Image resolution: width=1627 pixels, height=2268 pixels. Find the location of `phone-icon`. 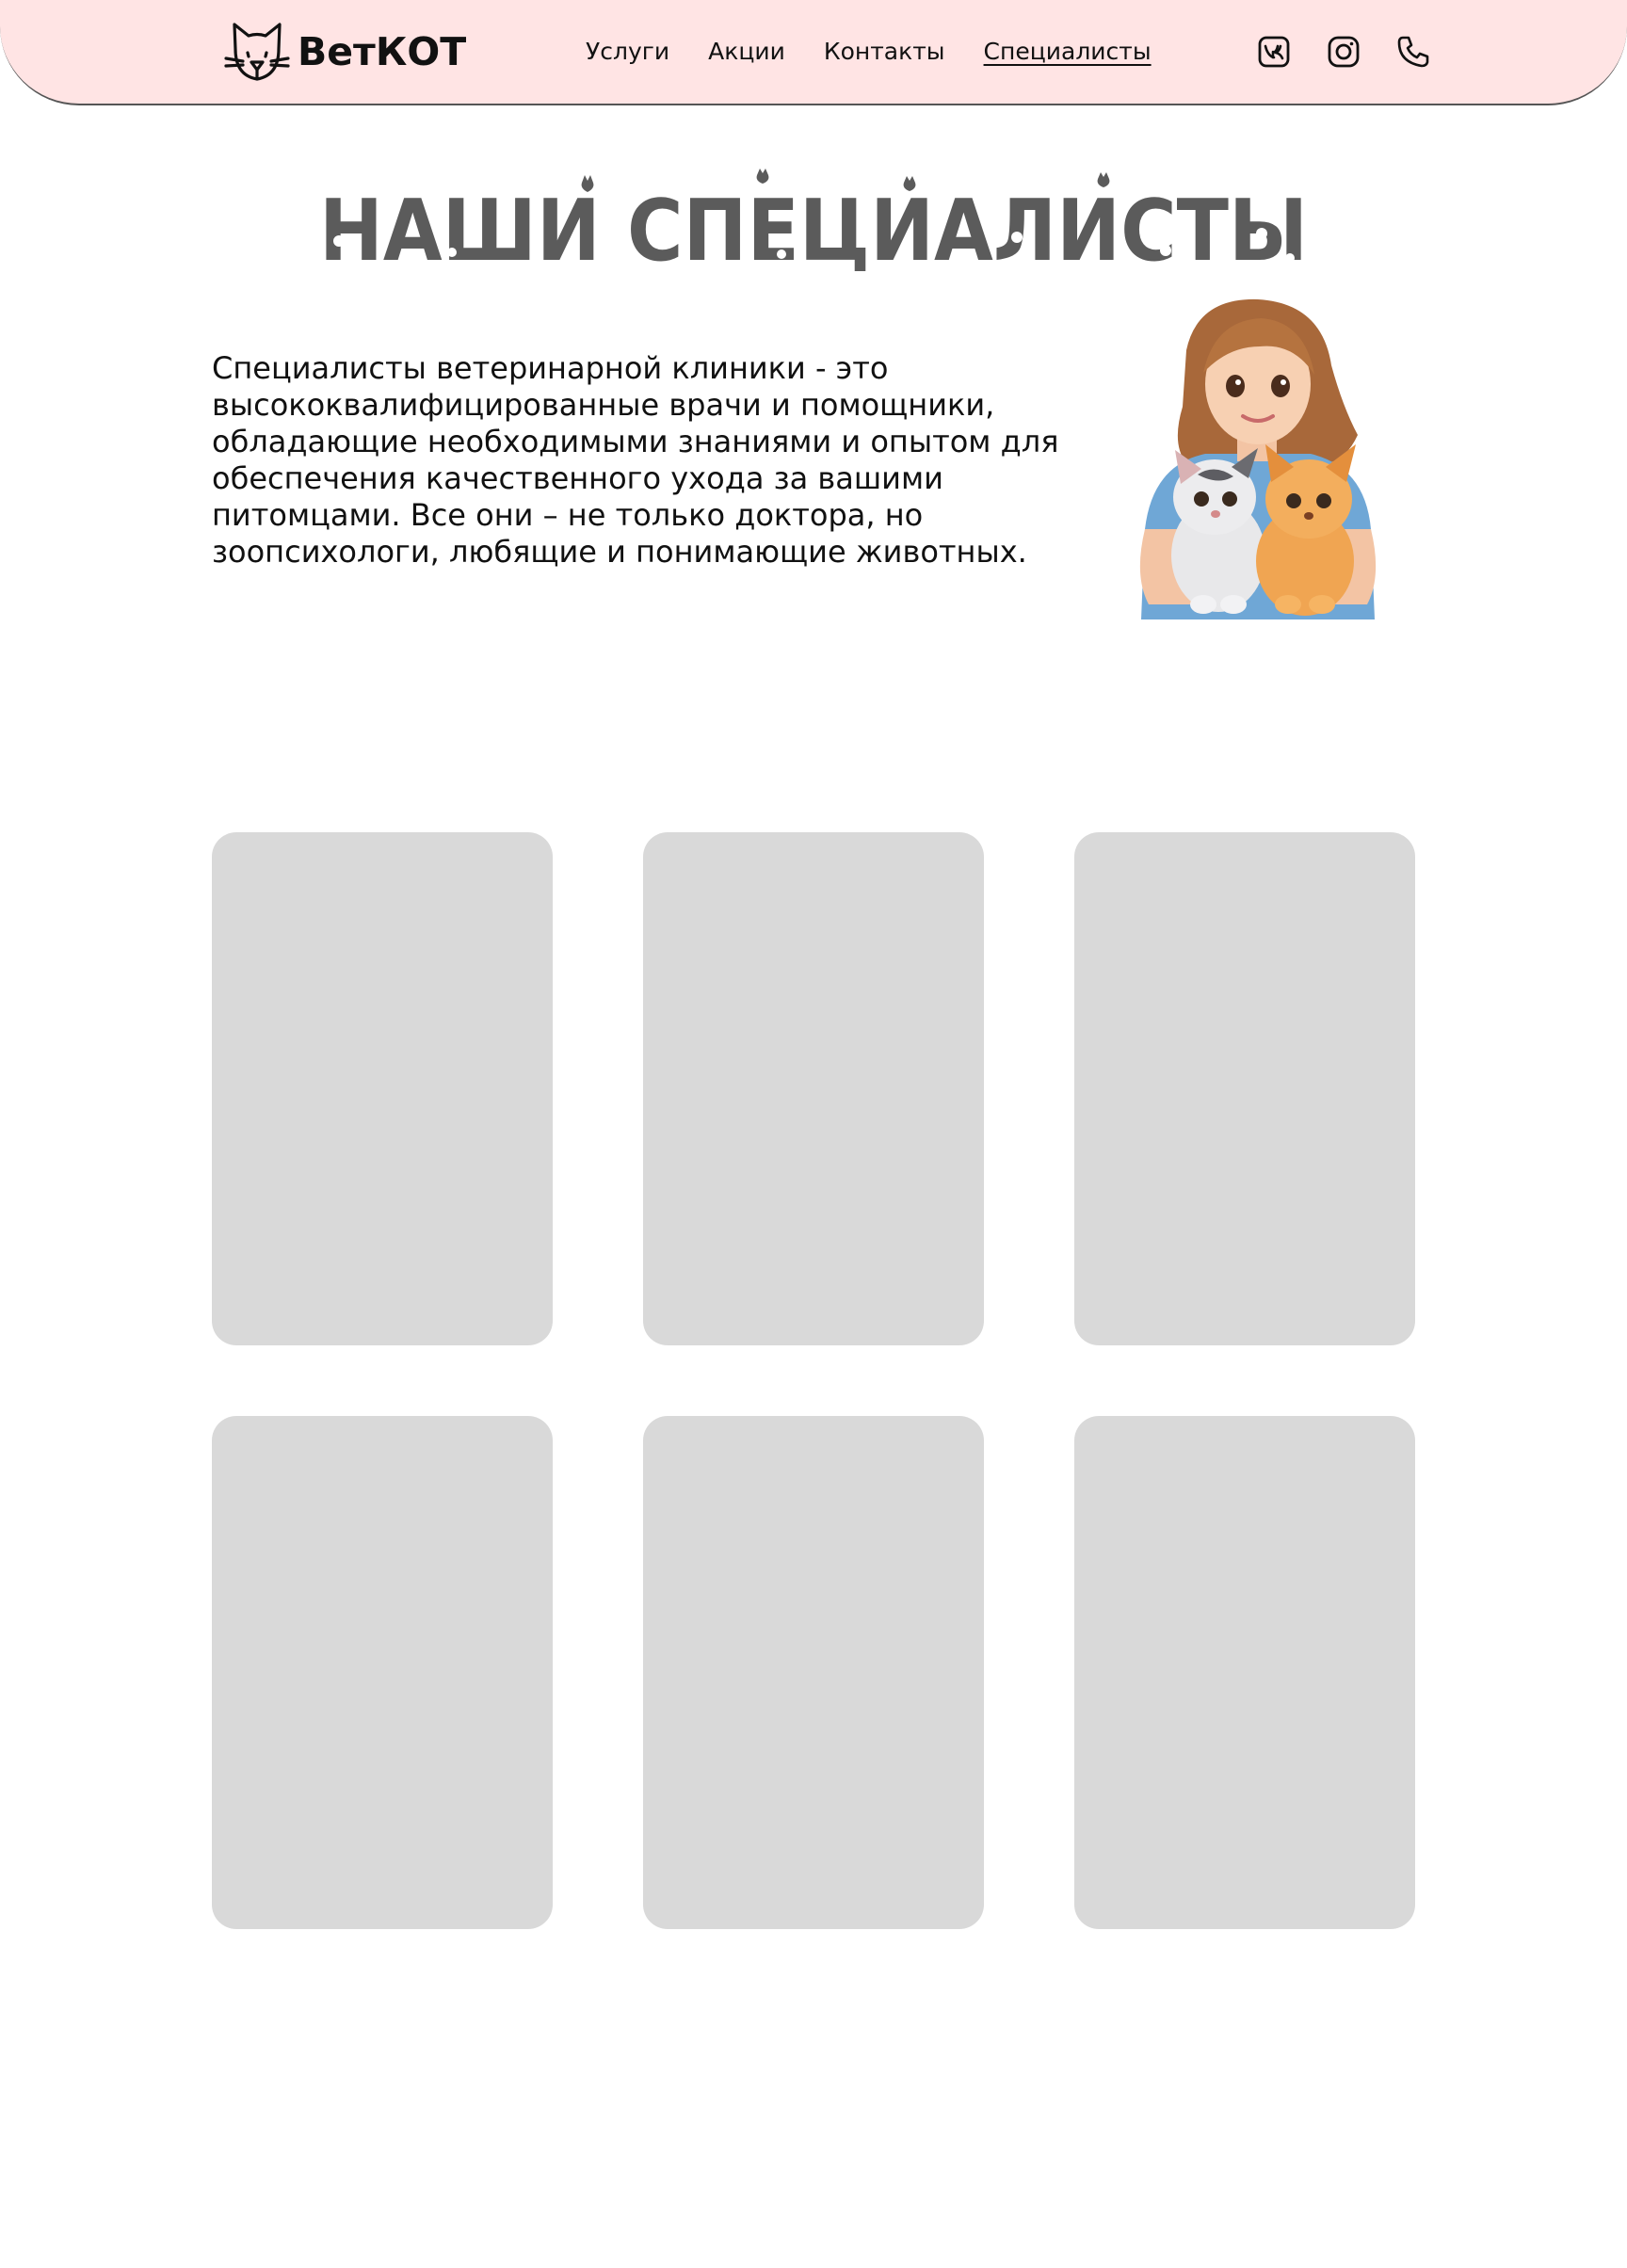

phone-icon is located at coordinates (1413, 52).